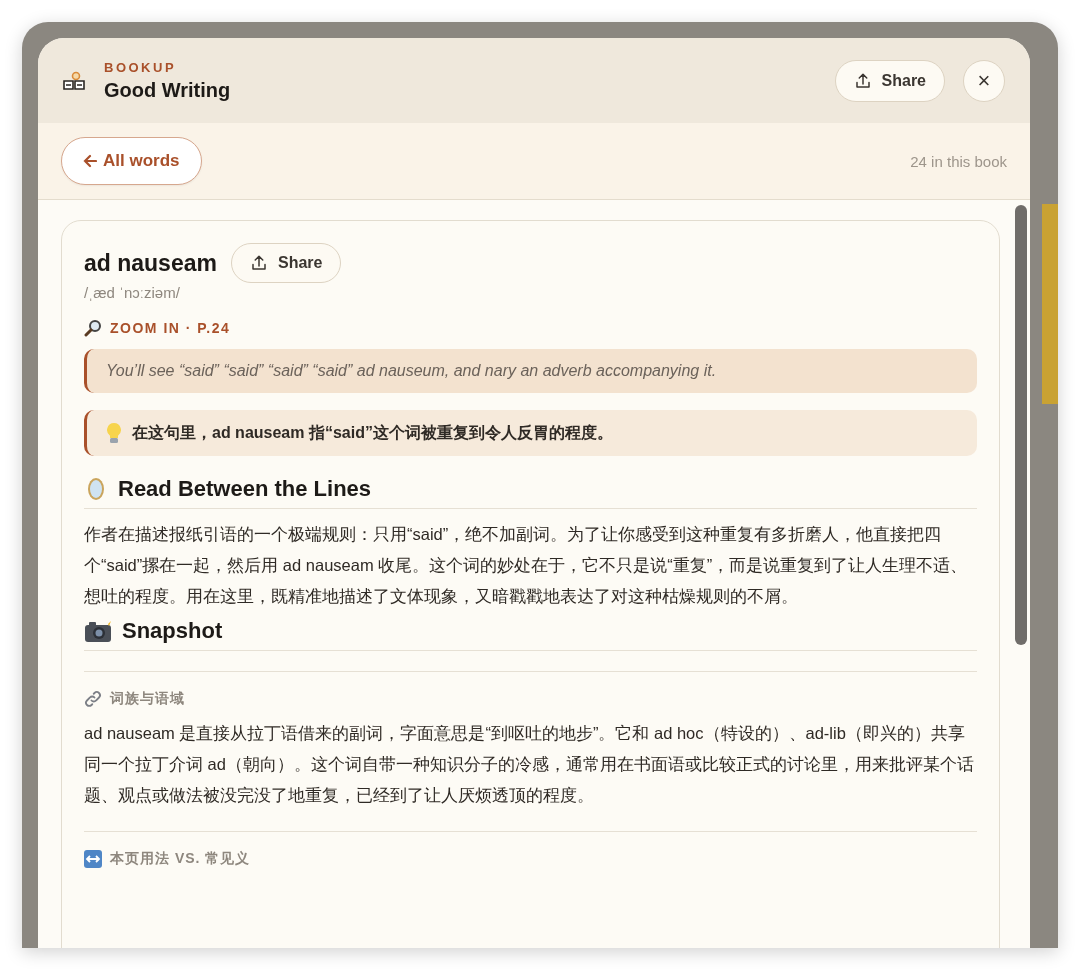 This screenshot has width=1080, height=971. I want to click on light-bulb-icon, so click(114, 433).